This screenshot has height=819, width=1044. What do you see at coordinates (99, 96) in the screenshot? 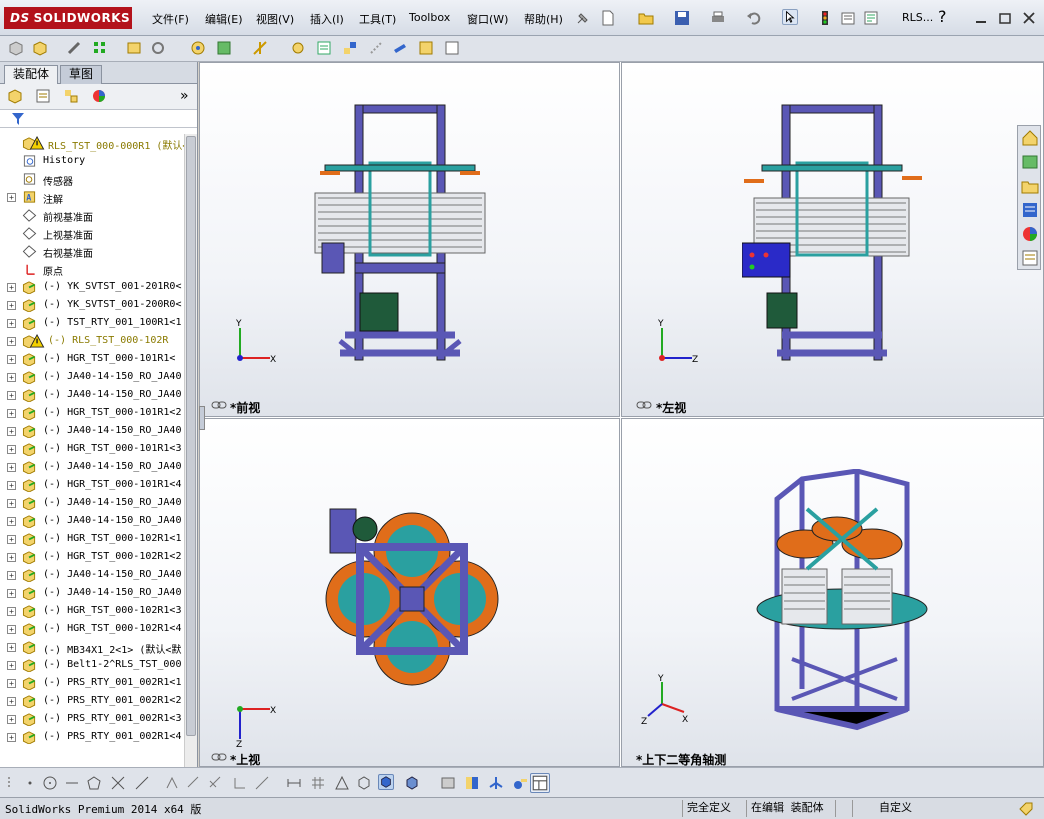
I see `display-manager-icon` at bounding box center [99, 96].